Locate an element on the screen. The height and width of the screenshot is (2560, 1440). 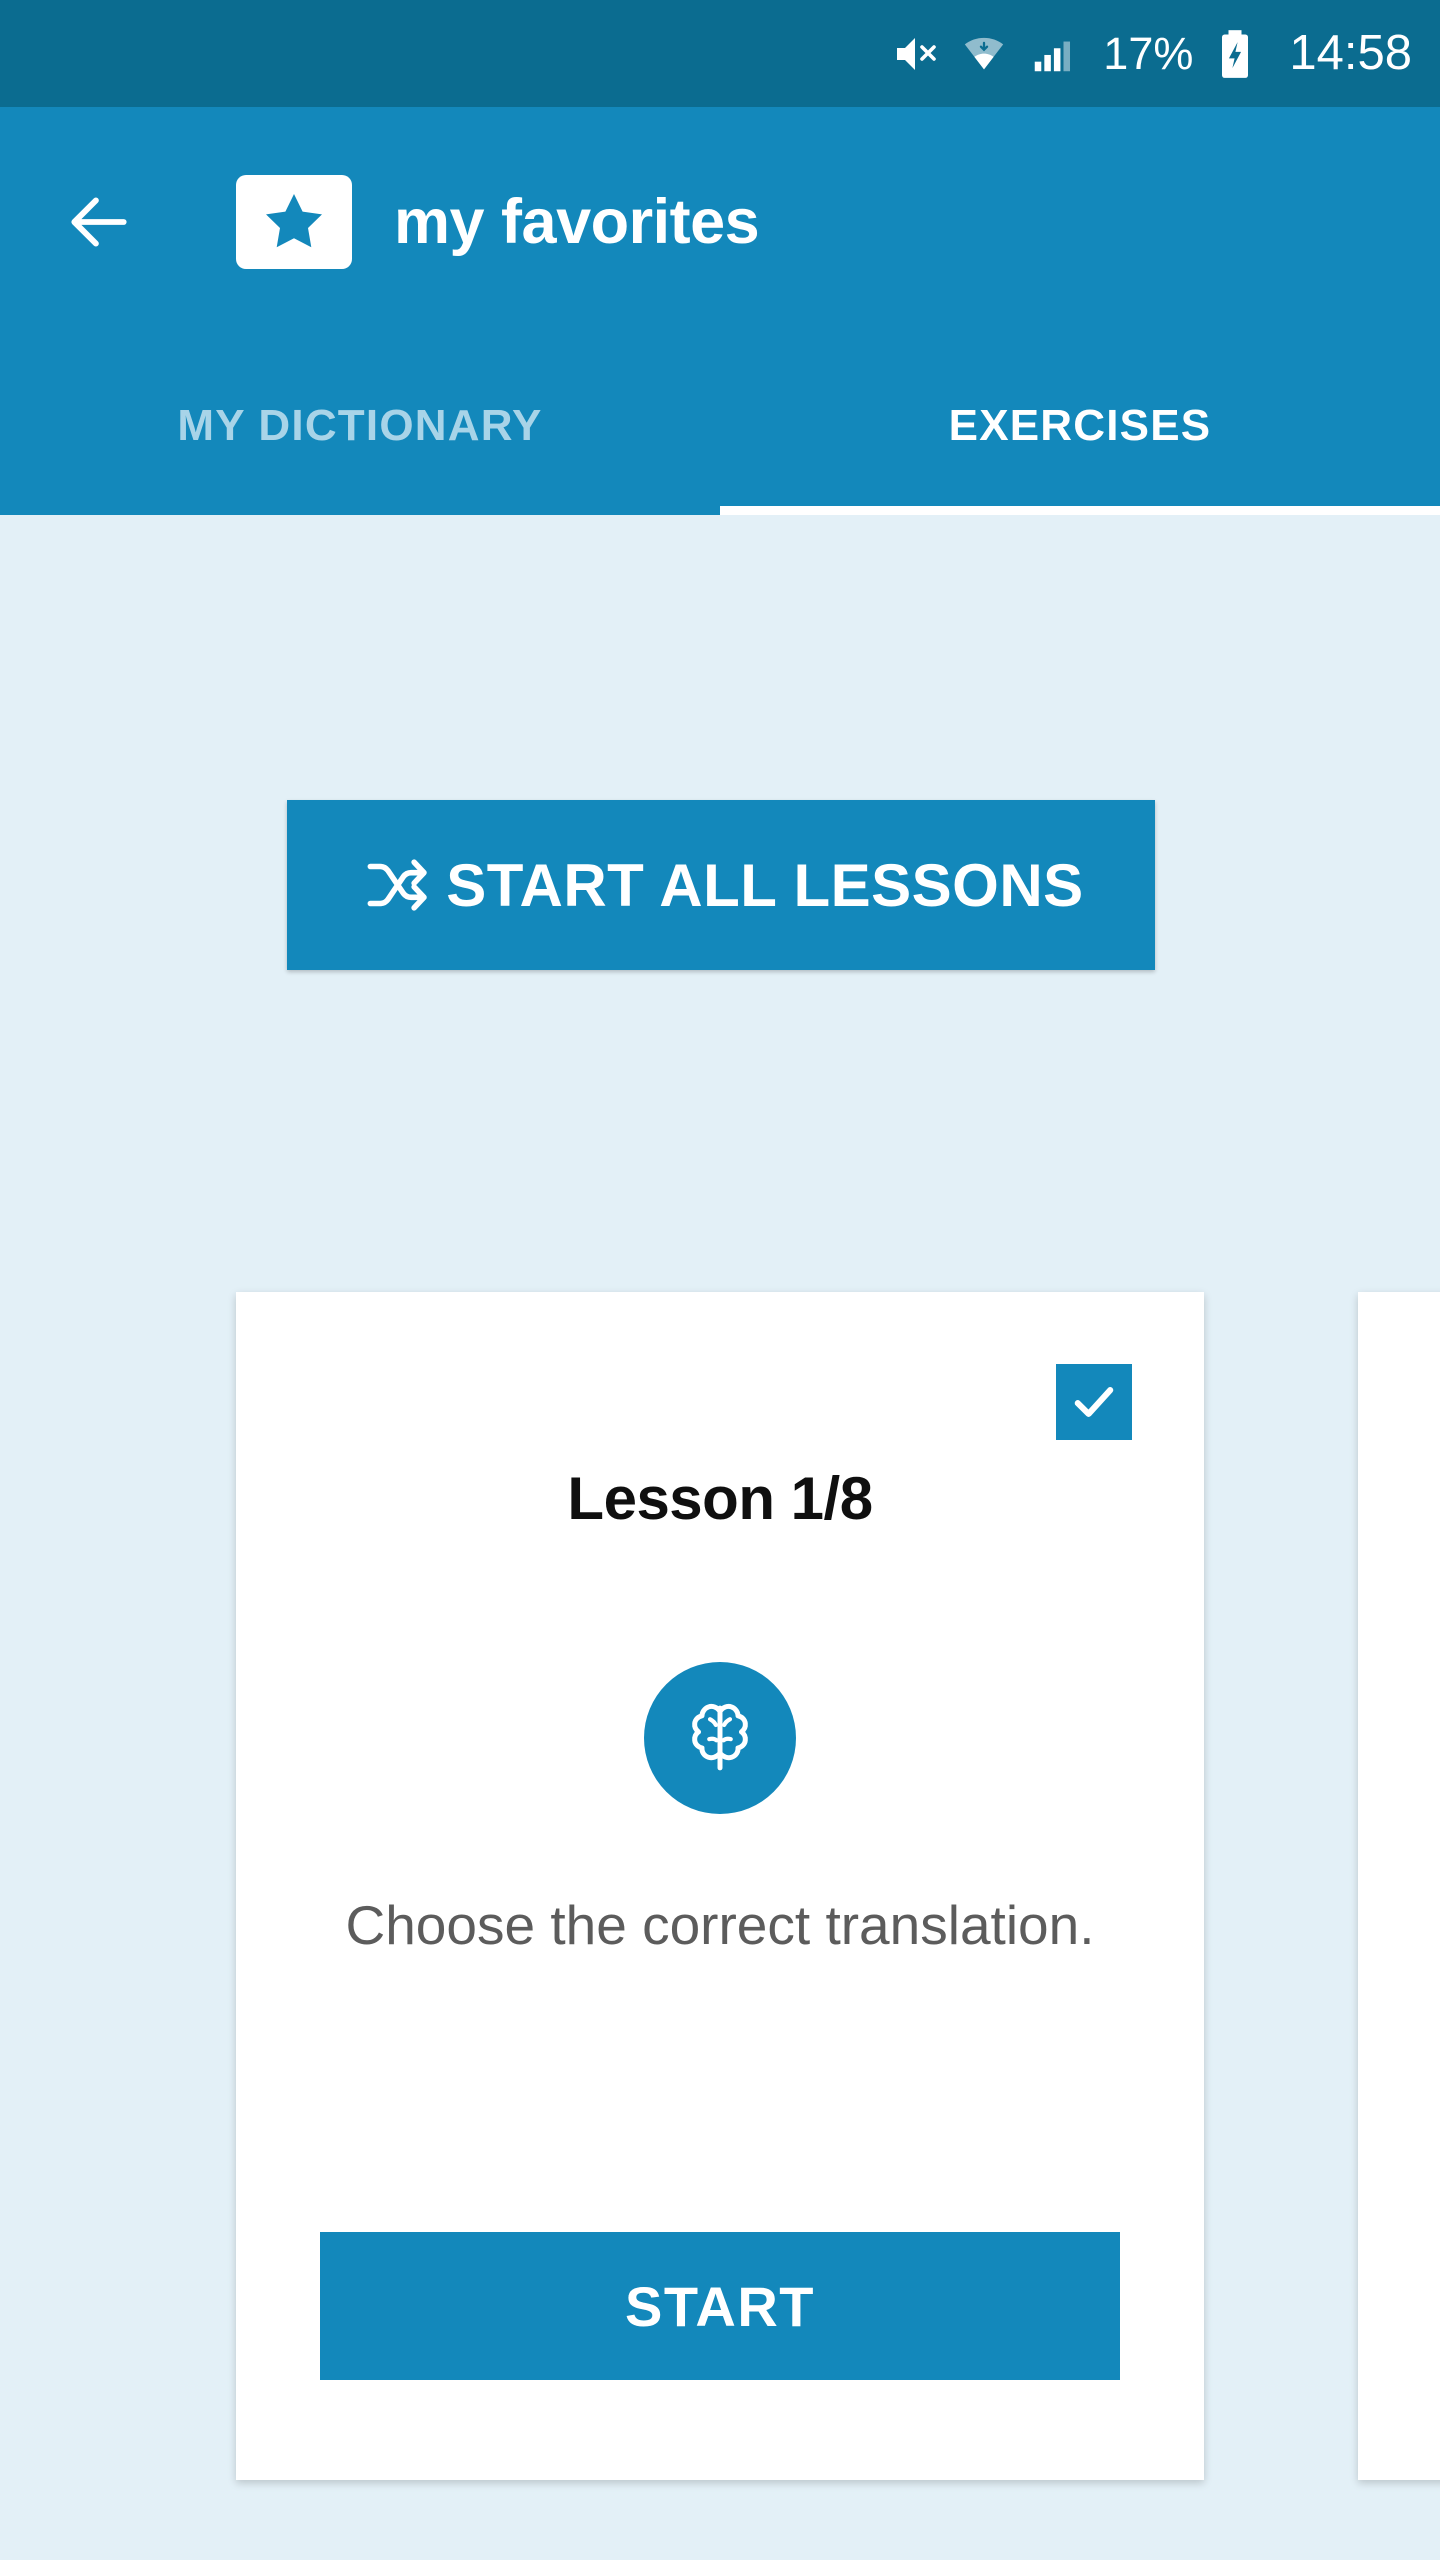
brain-icon is located at coordinates (720, 1738).